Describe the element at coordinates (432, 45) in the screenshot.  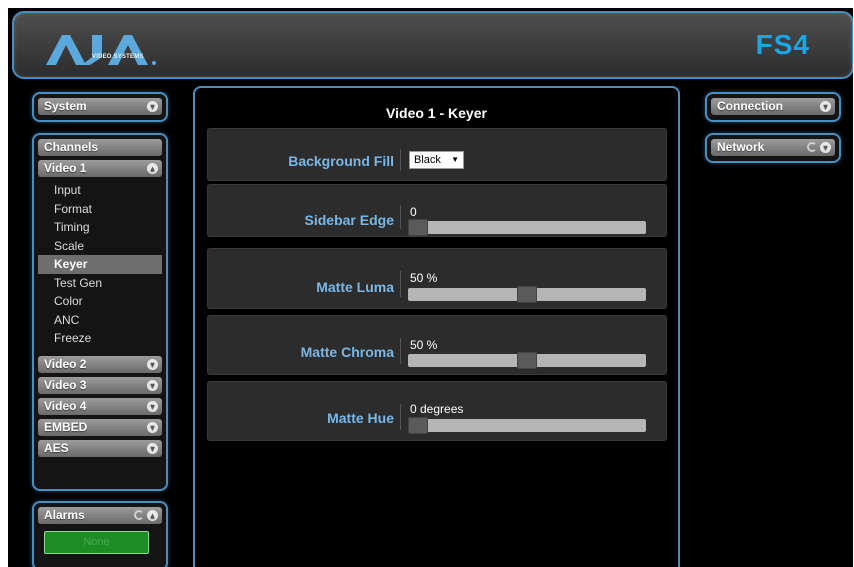
I see `header: VIDEO SYSTEMS FS4` at that location.